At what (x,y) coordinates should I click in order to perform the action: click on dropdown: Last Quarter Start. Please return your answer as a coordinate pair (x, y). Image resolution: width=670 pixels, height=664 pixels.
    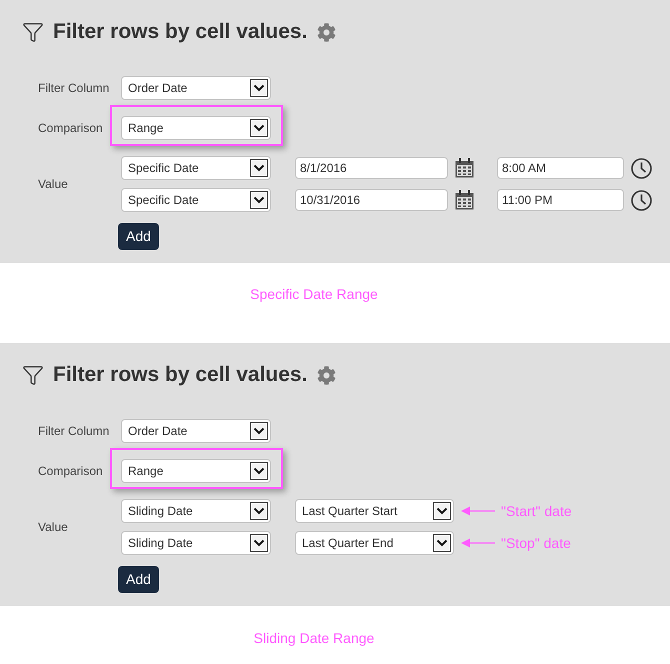
    Looking at the image, I should click on (374, 511).